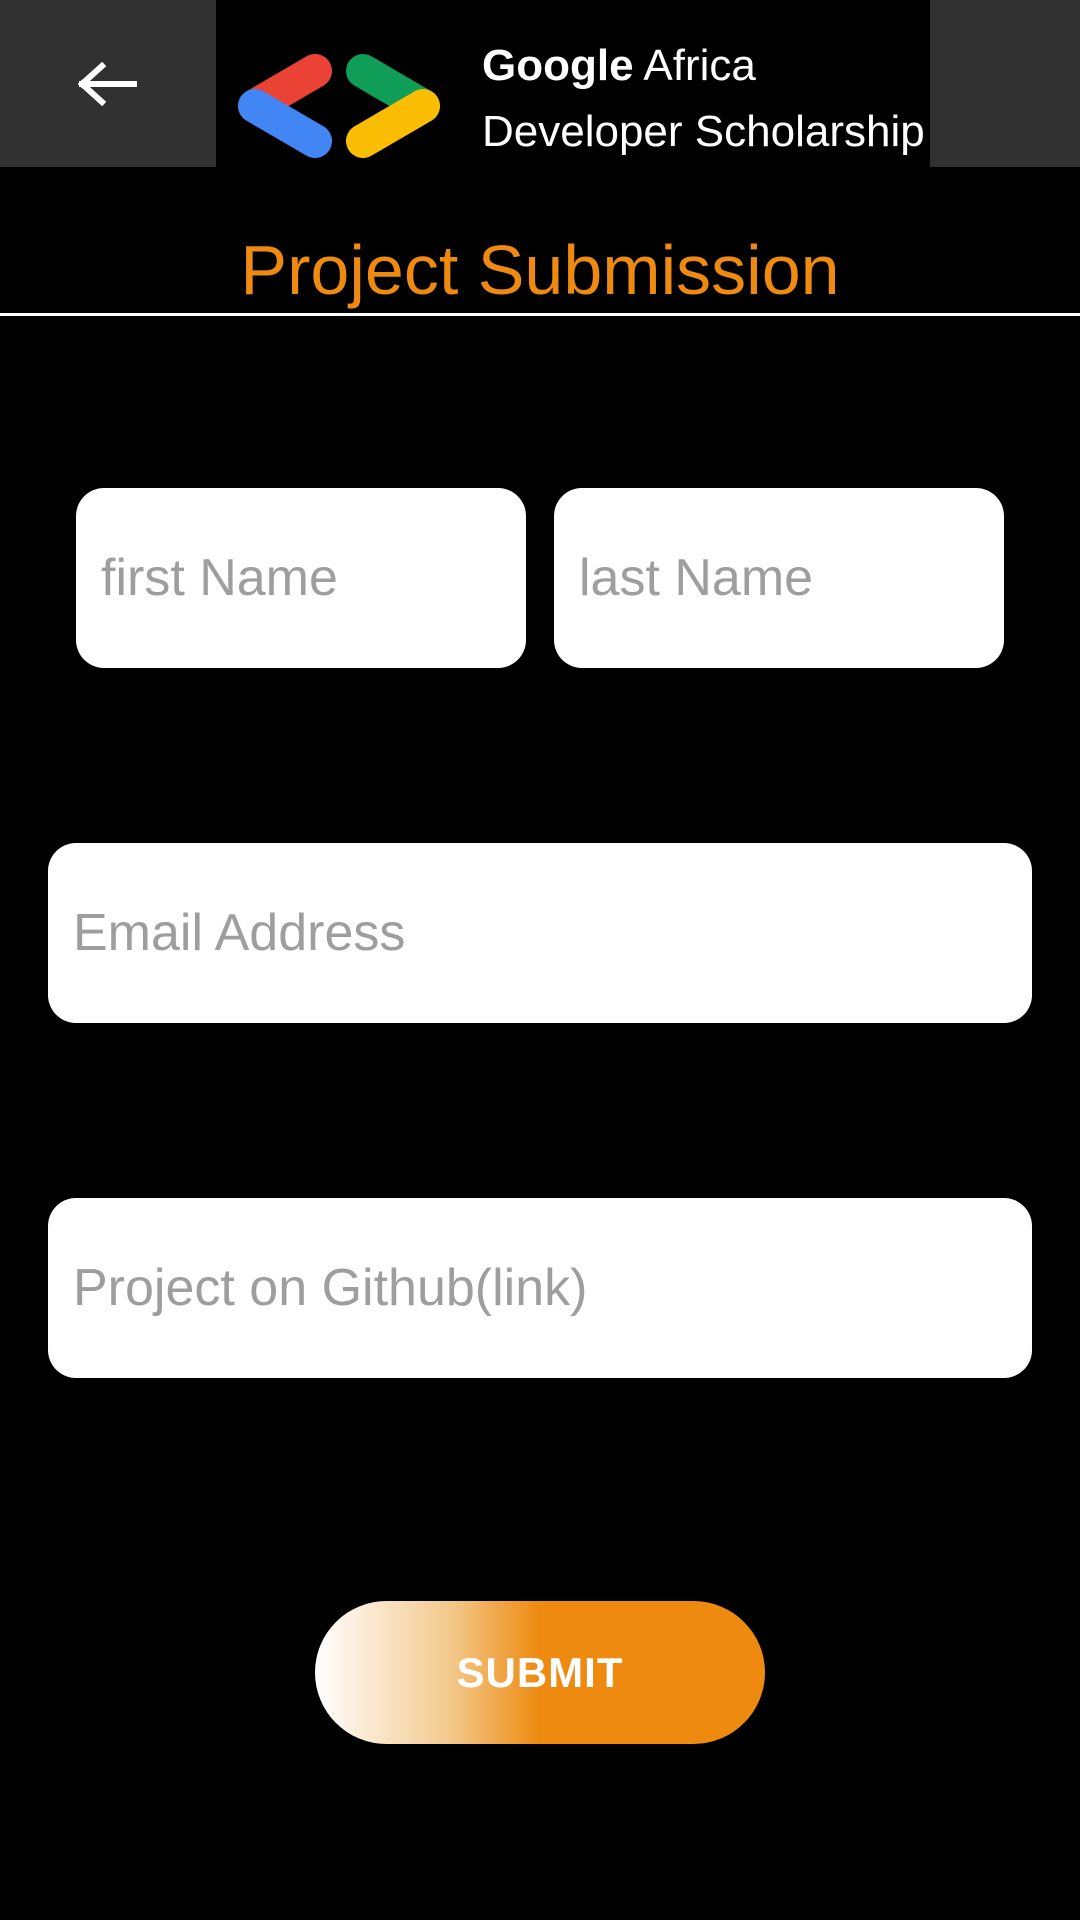 This screenshot has height=1920, width=1080. What do you see at coordinates (540, 314) in the screenshot?
I see `title-divider` at bounding box center [540, 314].